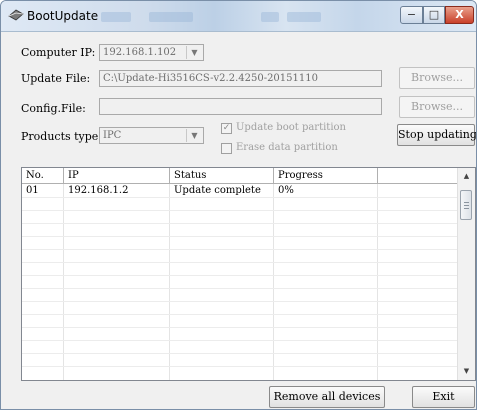 The image size is (477, 410). I want to click on products-type-dropdown: IPC ▼, so click(151, 135).